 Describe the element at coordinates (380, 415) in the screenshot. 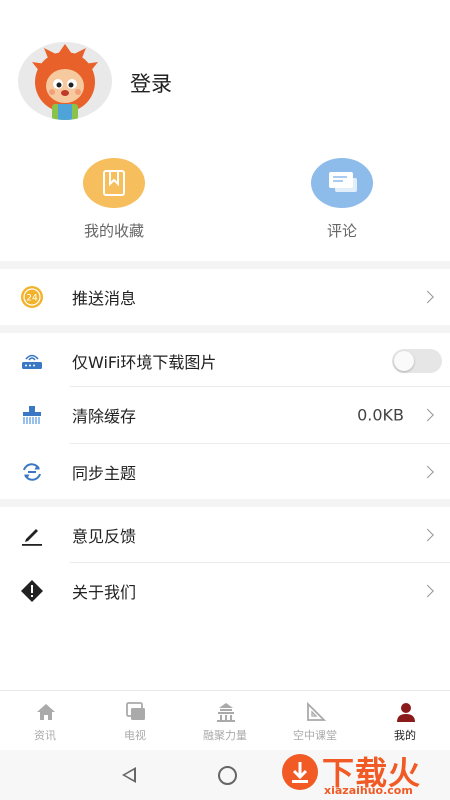

I see `cache-size-value: 0.0KB` at that location.